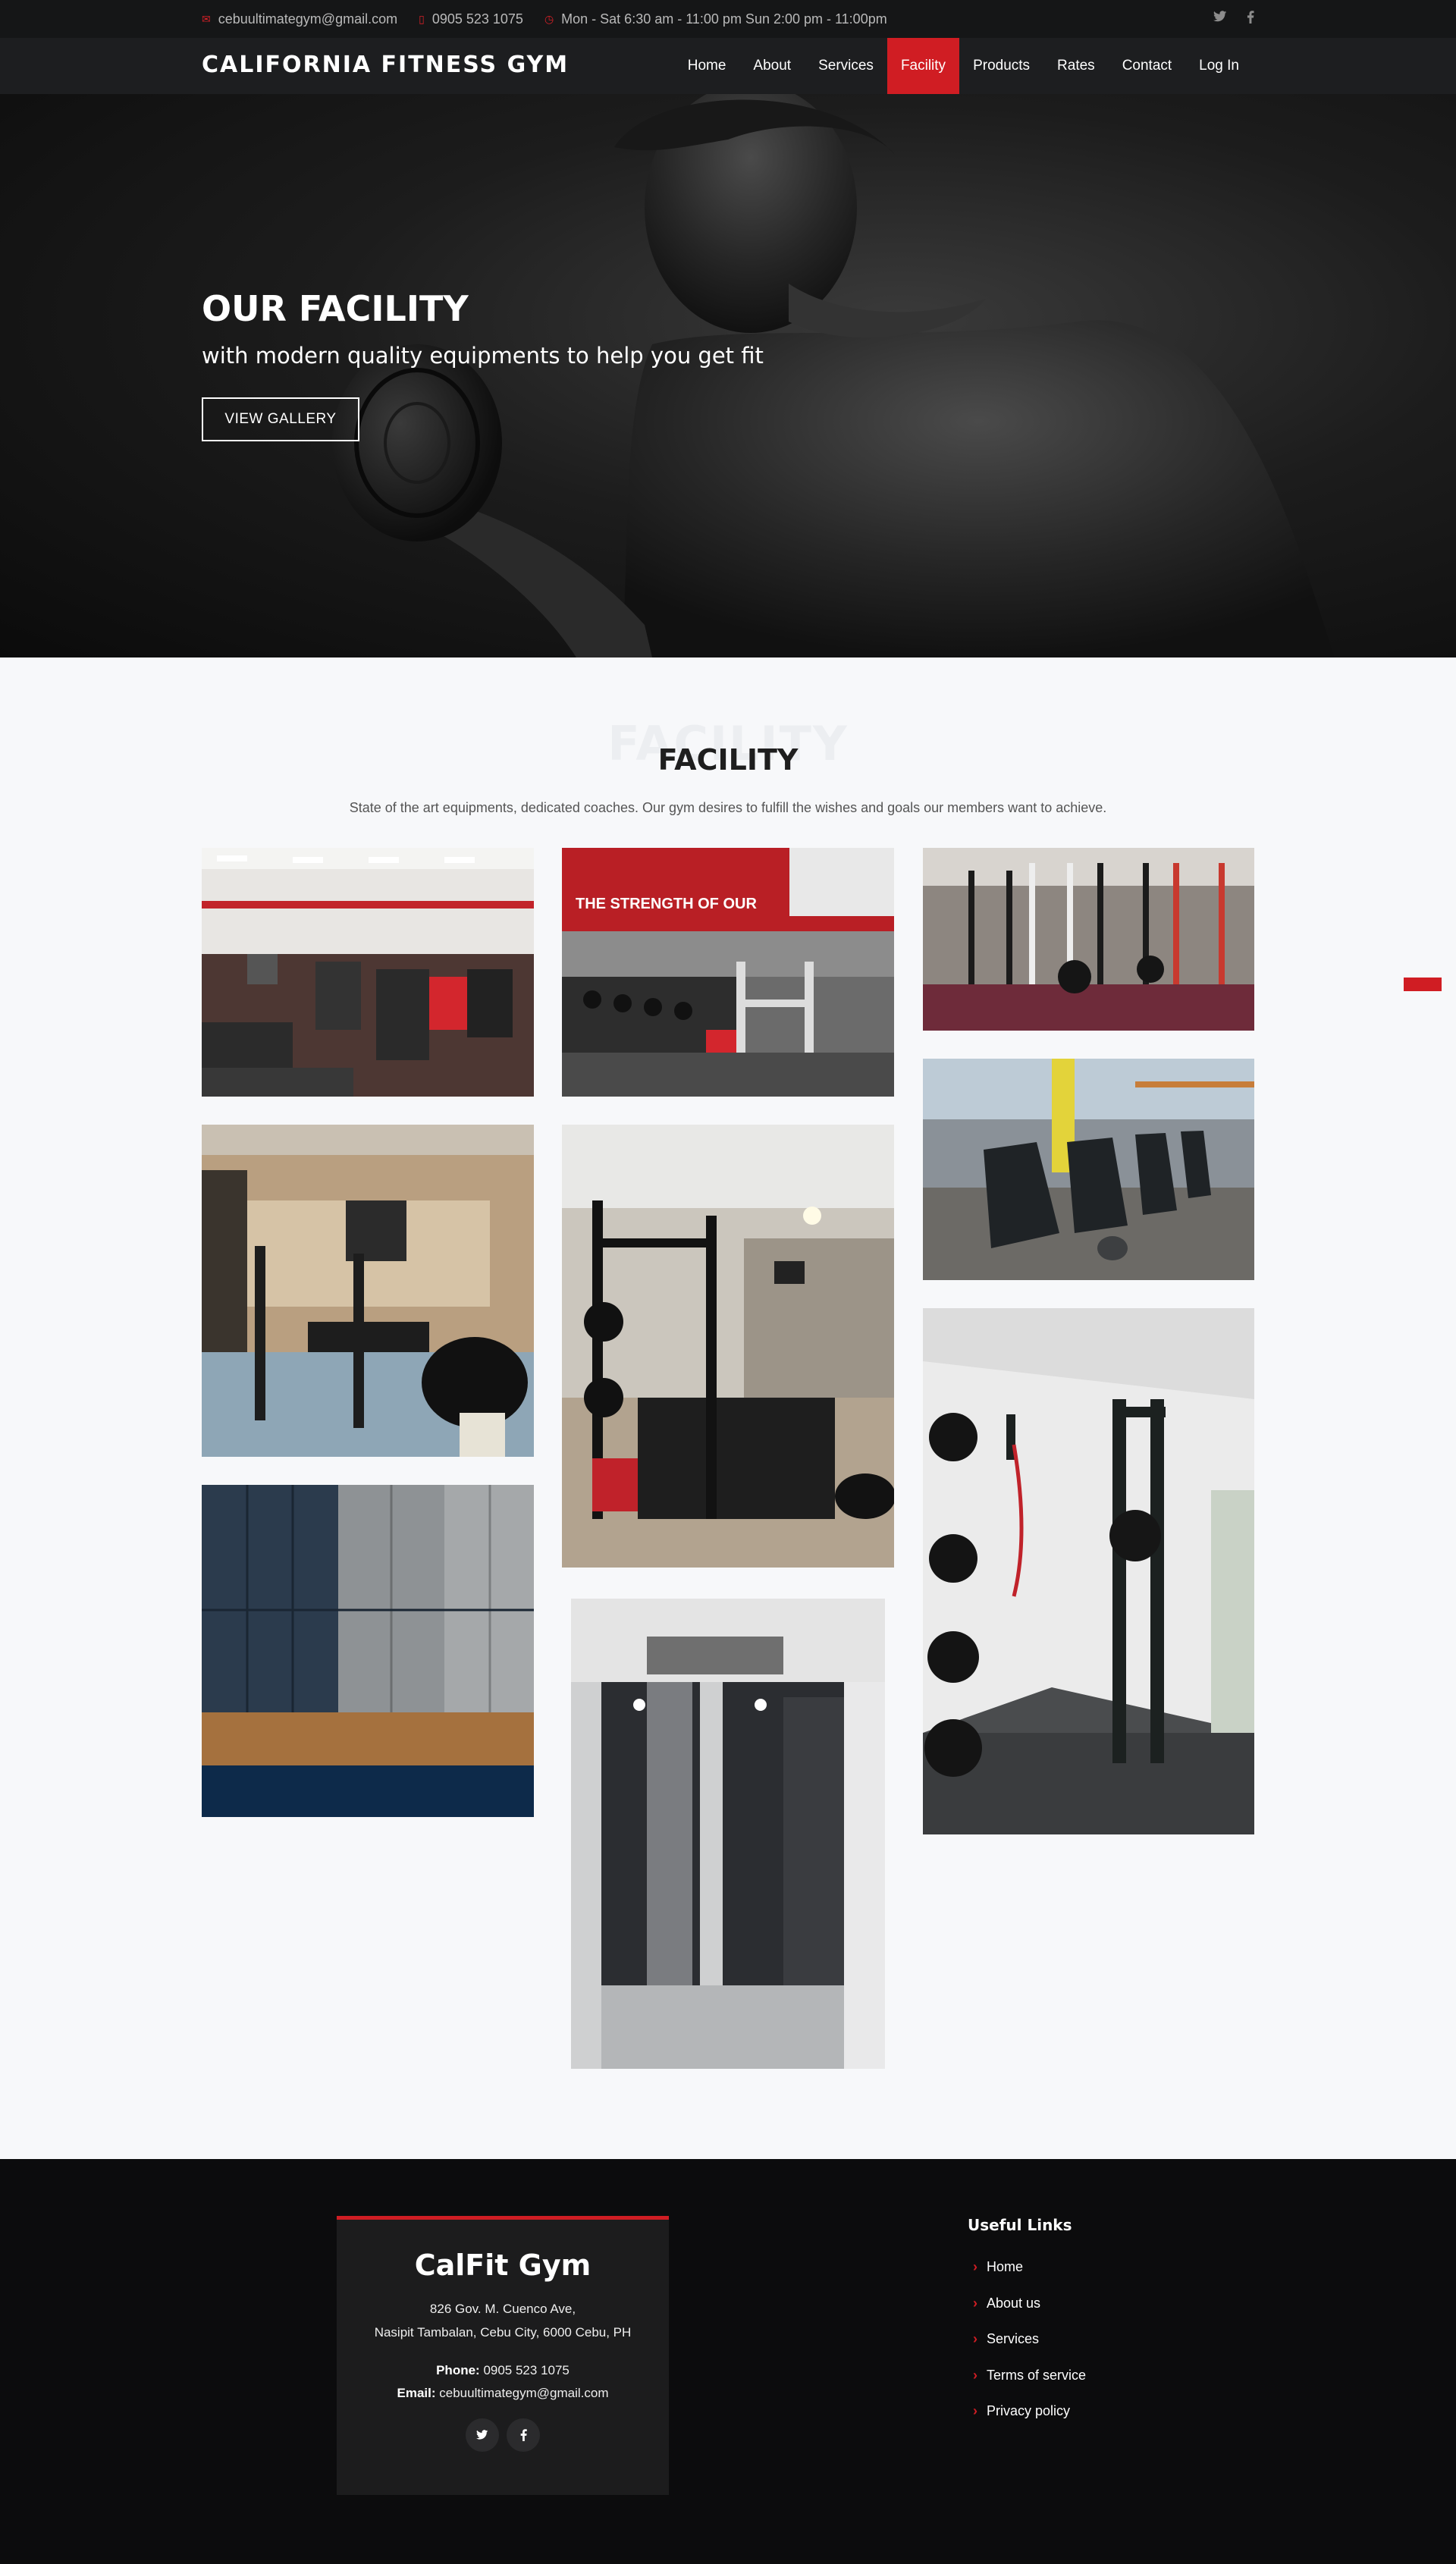 The height and width of the screenshot is (2564, 1456). I want to click on topbar-phone-text: 0905 523 1075, so click(477, 19).